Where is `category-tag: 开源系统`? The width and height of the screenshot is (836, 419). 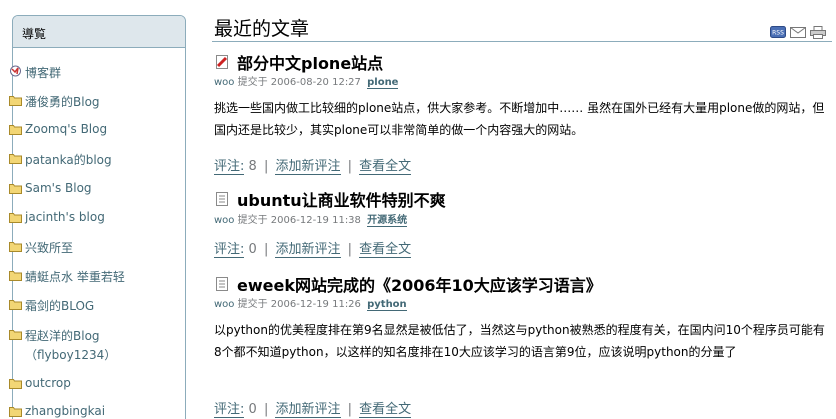
category-tag: 开源系统 is located at coordinates (387, 221).